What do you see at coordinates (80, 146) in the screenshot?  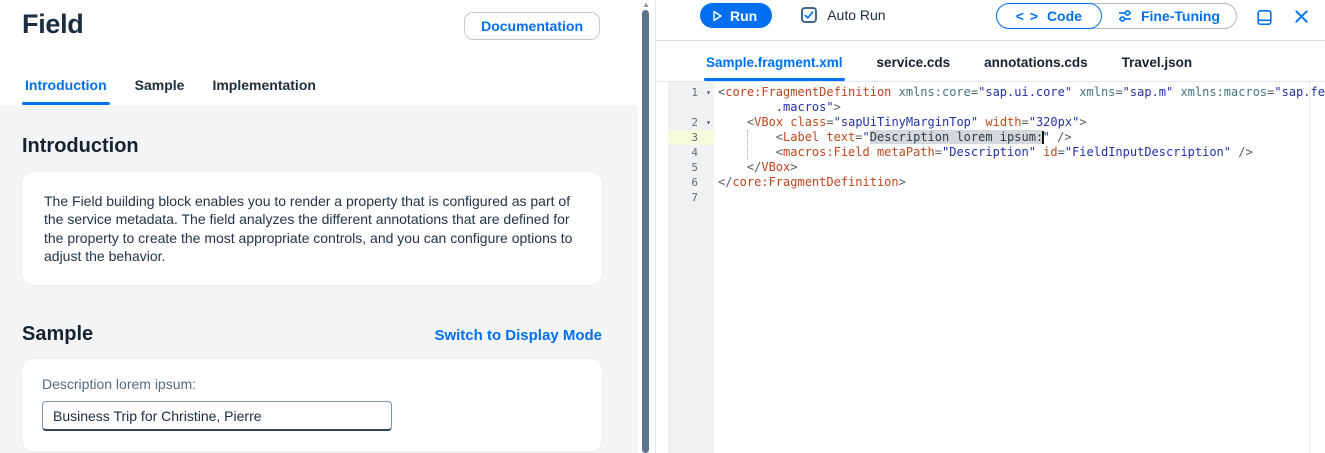 I see `introduction-heading: Introduction` at bounding box center [80, 146].